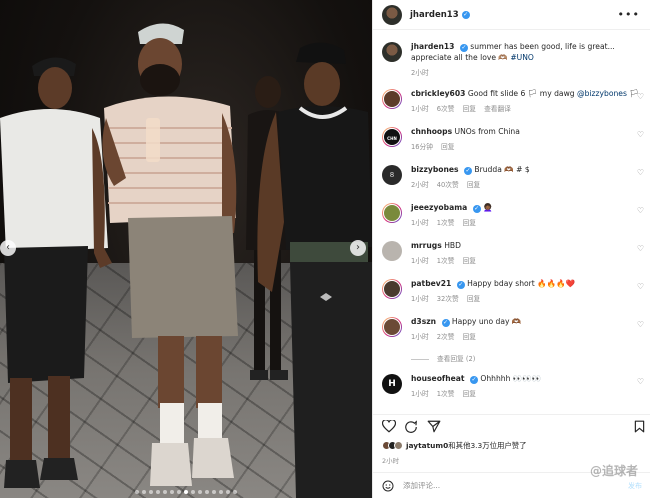 Image resolution: width=650 pixels, height=498 pixels. I want to click on avatar: CHN HOOPS, so click(392, 137).